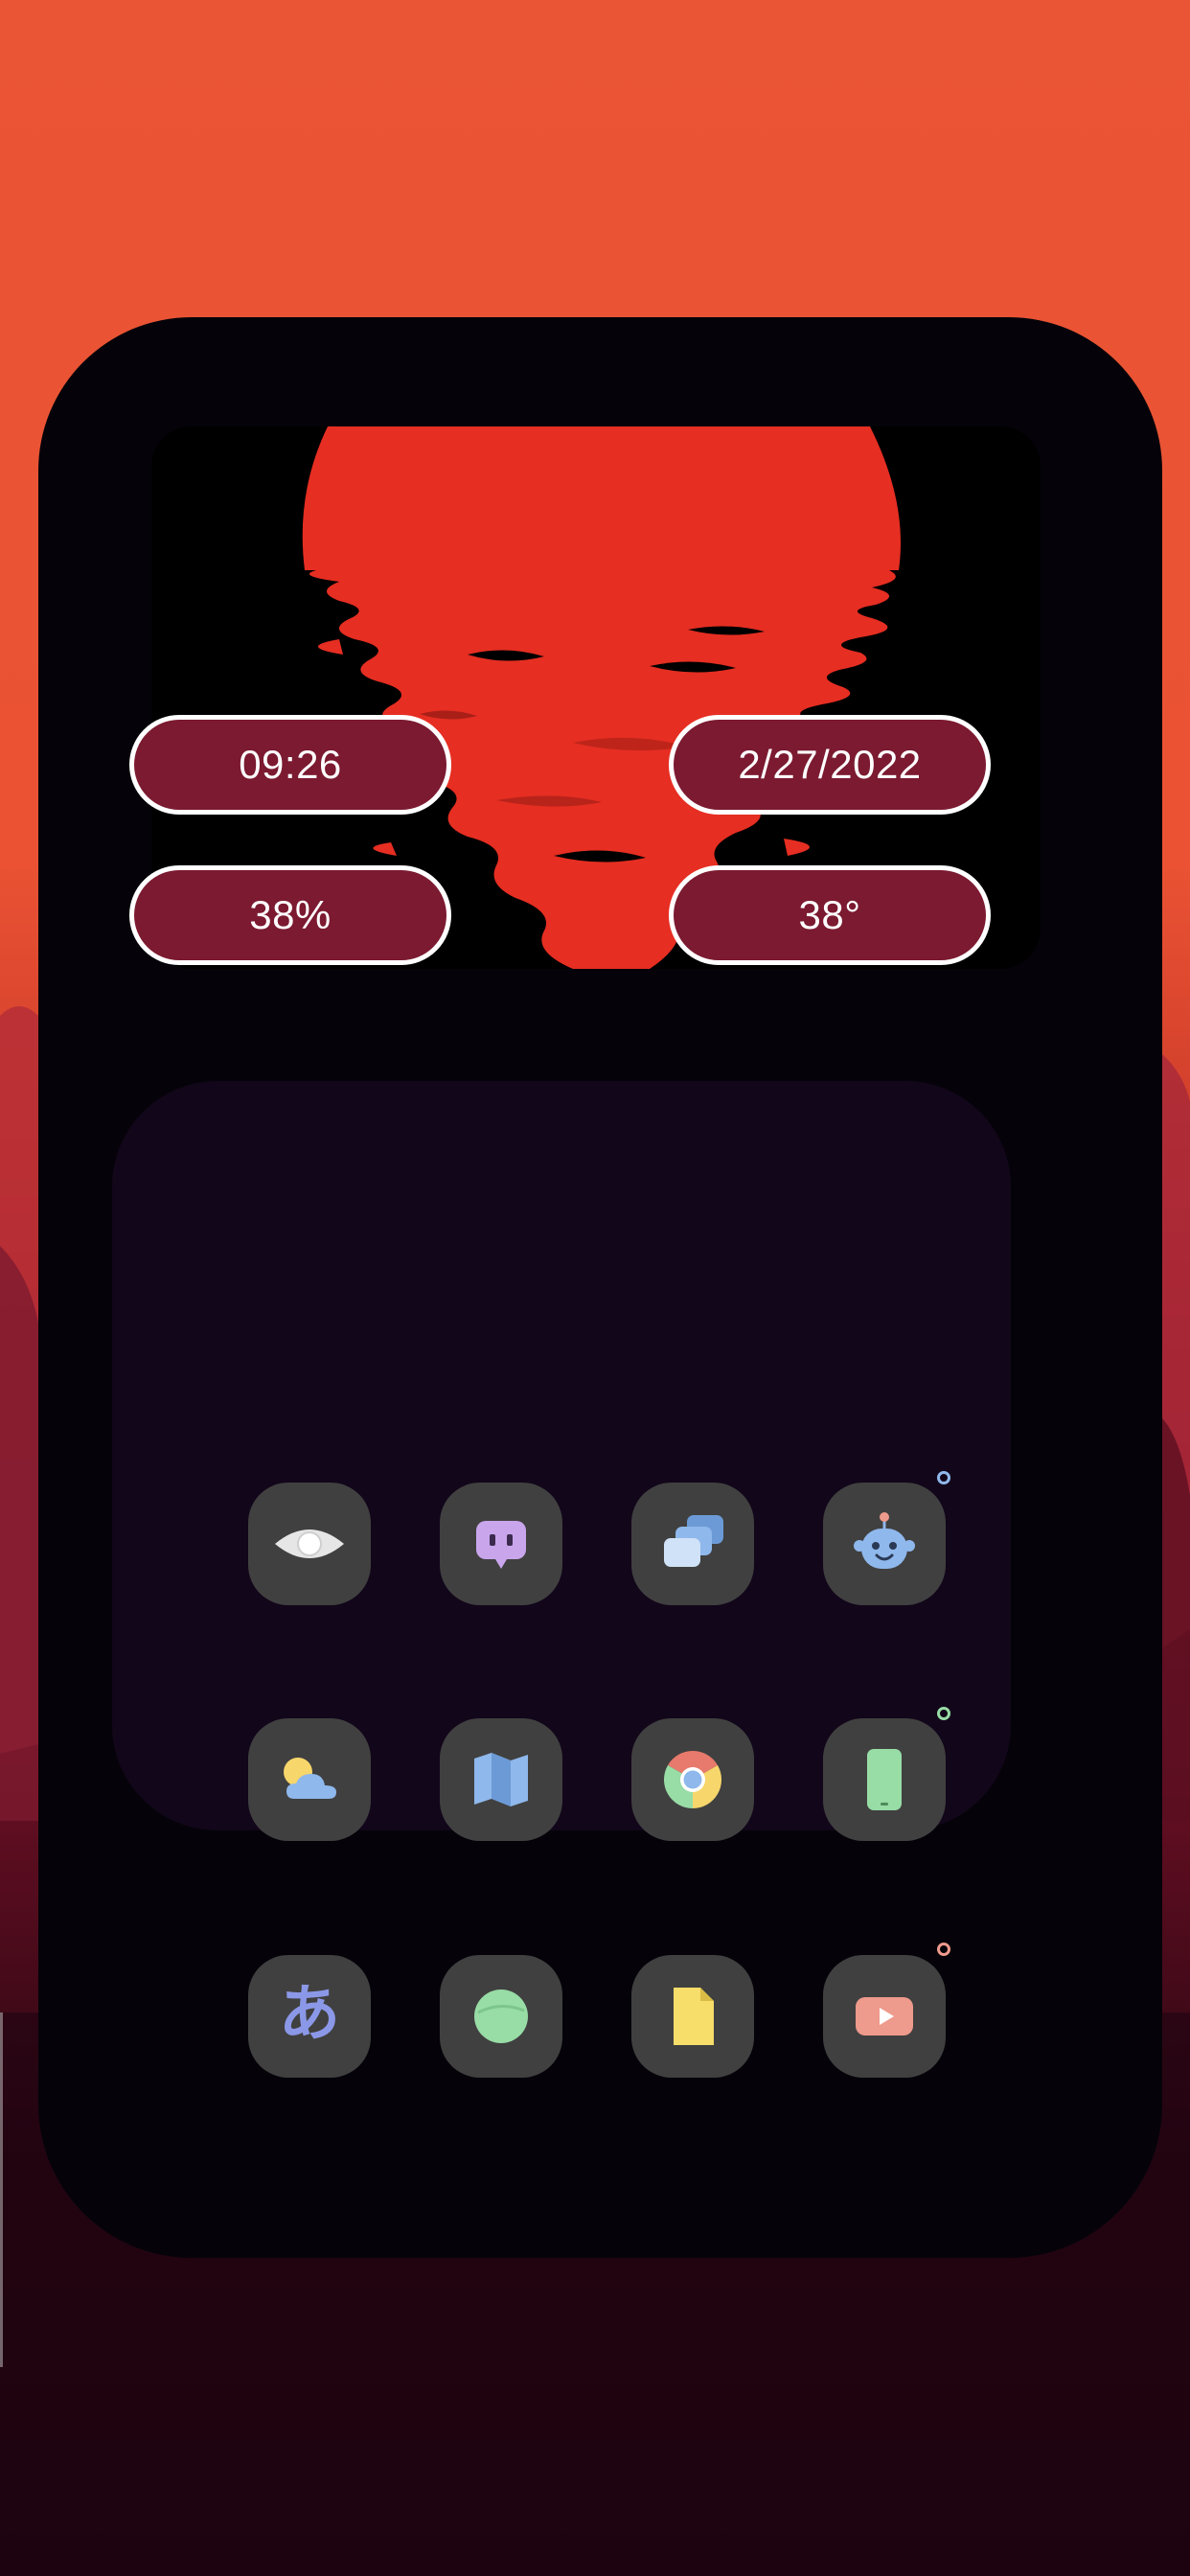 This screenshot has height=2576, width=1190. I want to click on temperature-text: 38°, so click(829, 914).